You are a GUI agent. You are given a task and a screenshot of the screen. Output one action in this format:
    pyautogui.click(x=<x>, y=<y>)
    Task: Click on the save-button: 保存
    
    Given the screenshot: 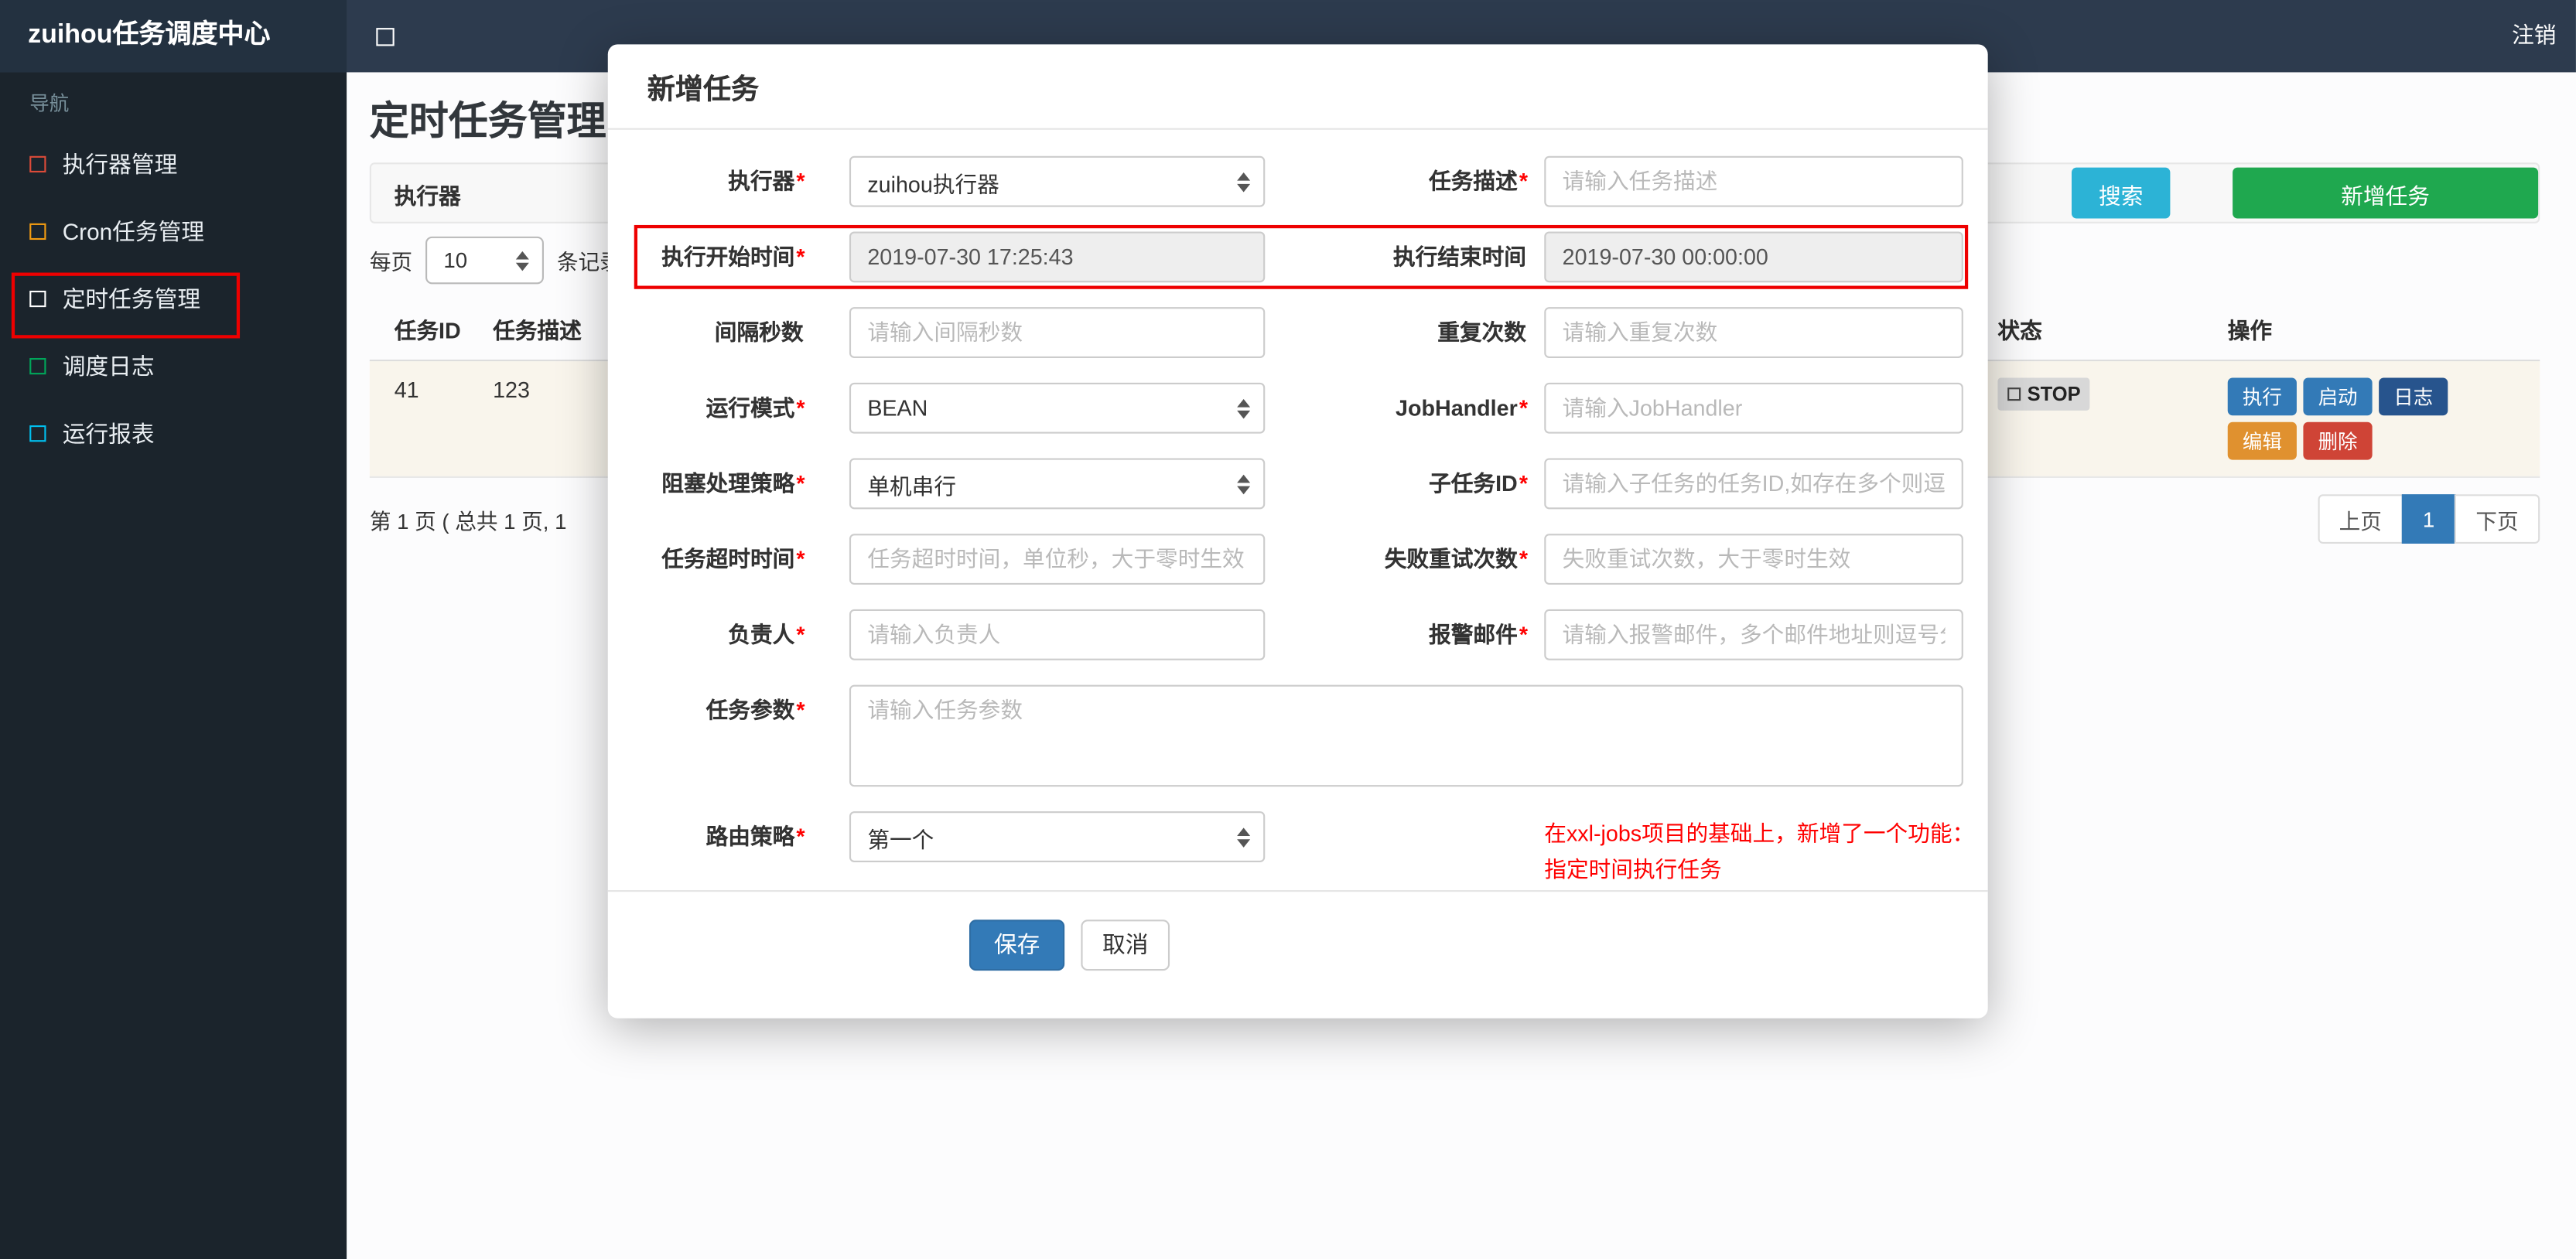 What is the action you would take?
    pyautogui.click(x=1017, y=945)
    